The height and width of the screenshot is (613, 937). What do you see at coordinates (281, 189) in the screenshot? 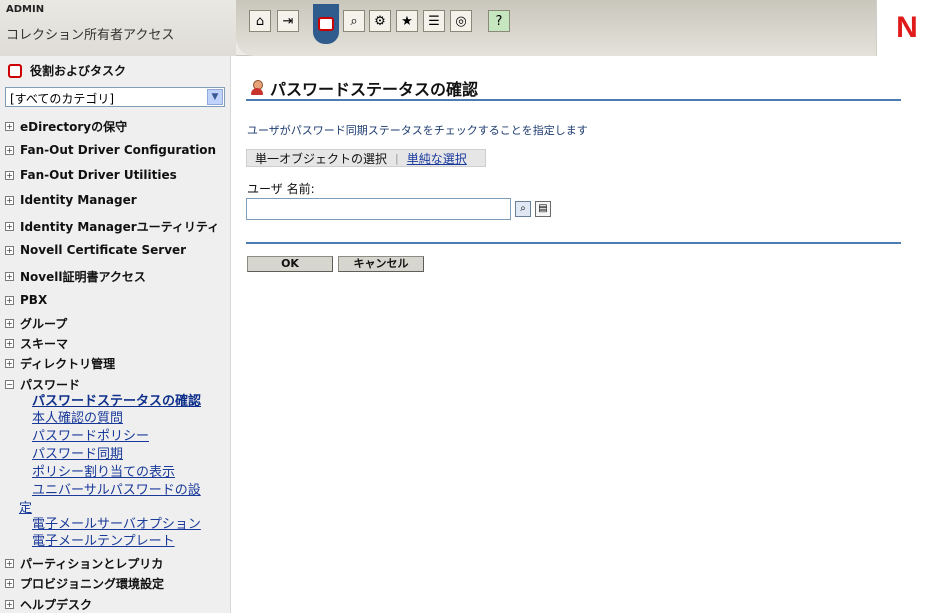
I see `user-name-label: ユーザ 名前:` at bounding box center [281, 189].